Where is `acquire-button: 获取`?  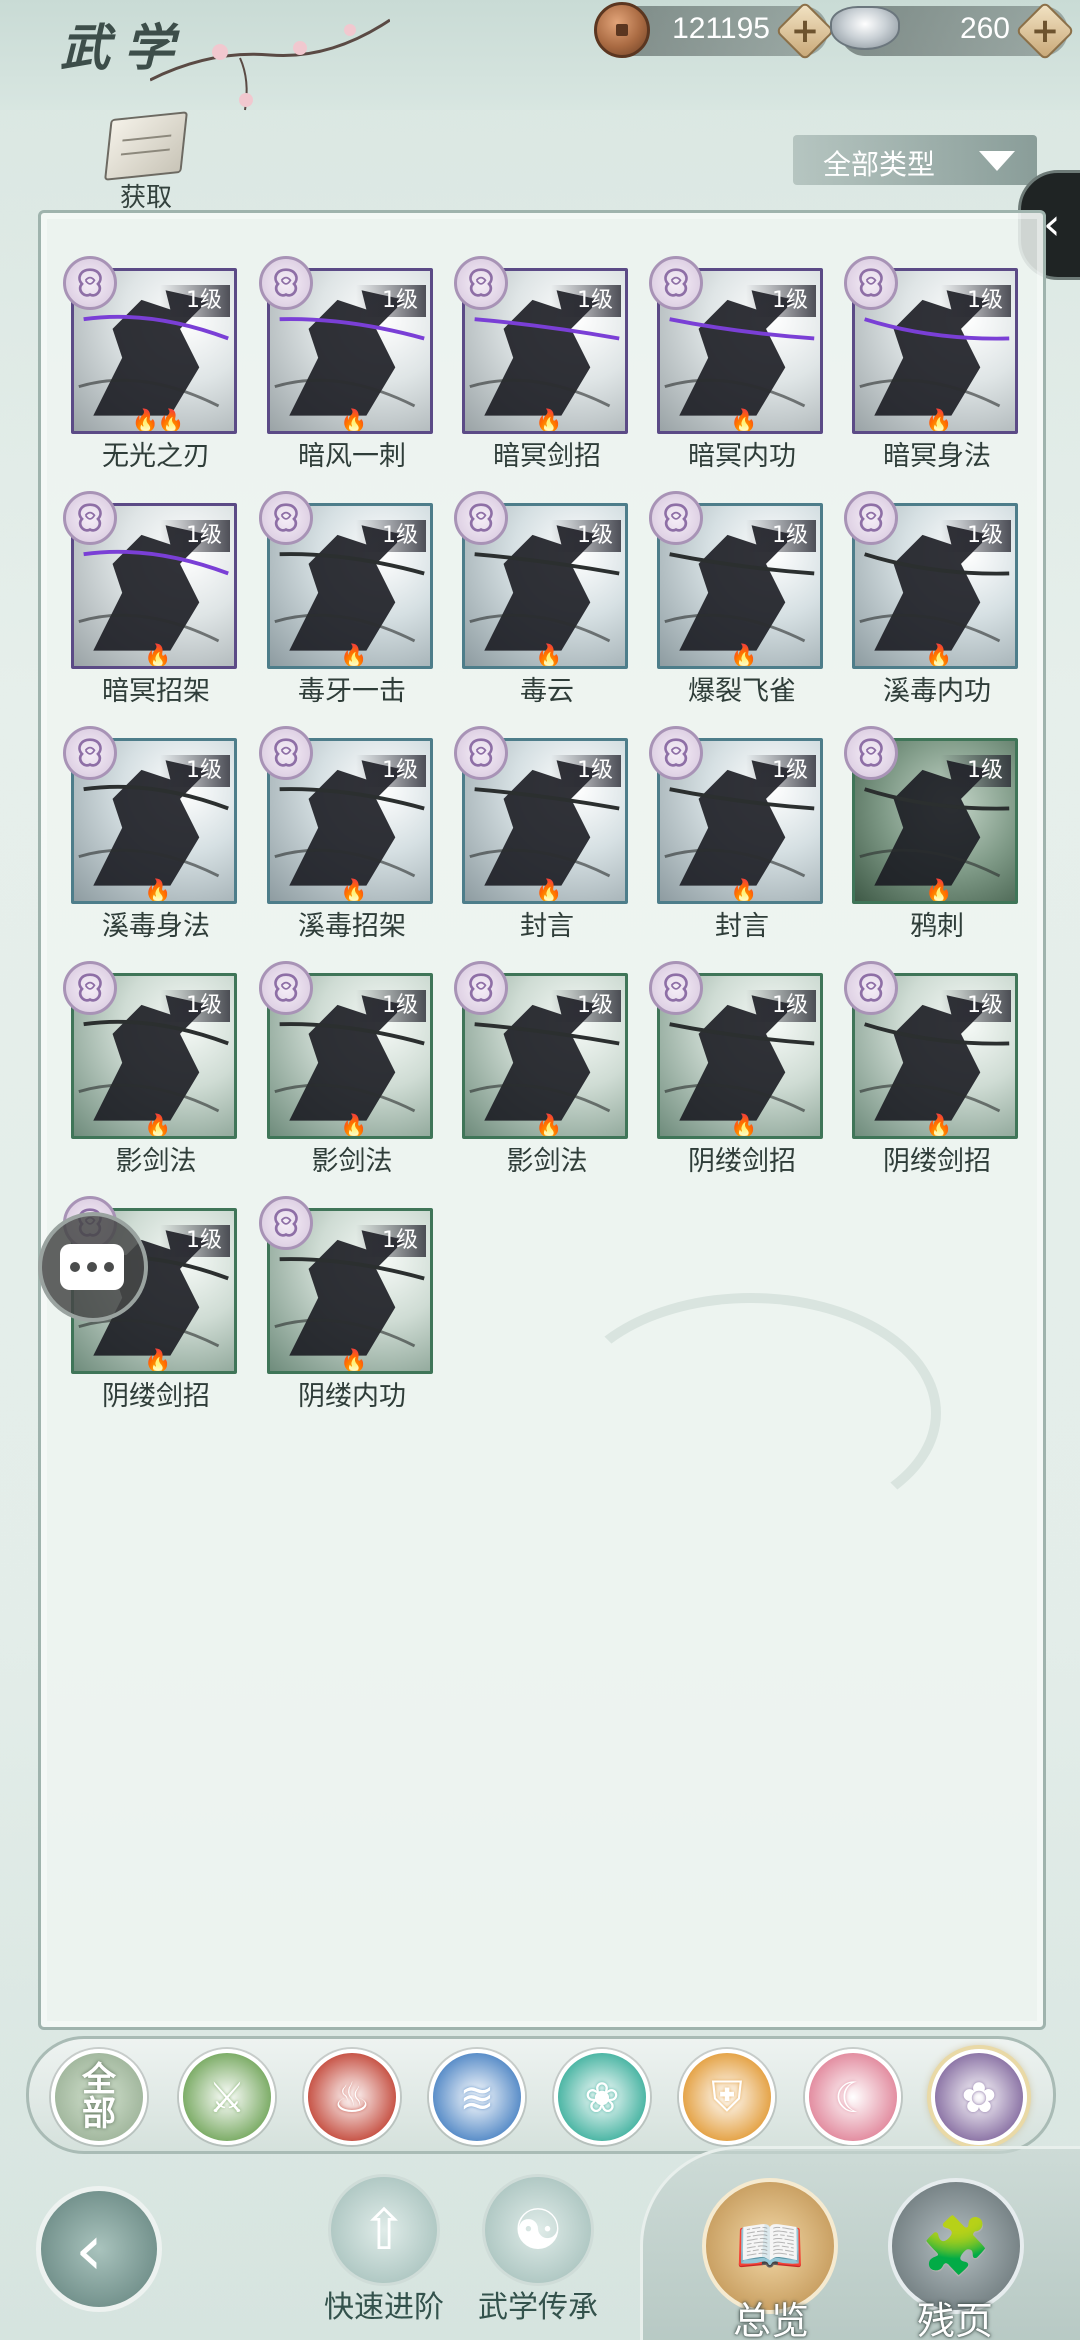 acquire-button: 获取 is located at coordinates (146, 163).